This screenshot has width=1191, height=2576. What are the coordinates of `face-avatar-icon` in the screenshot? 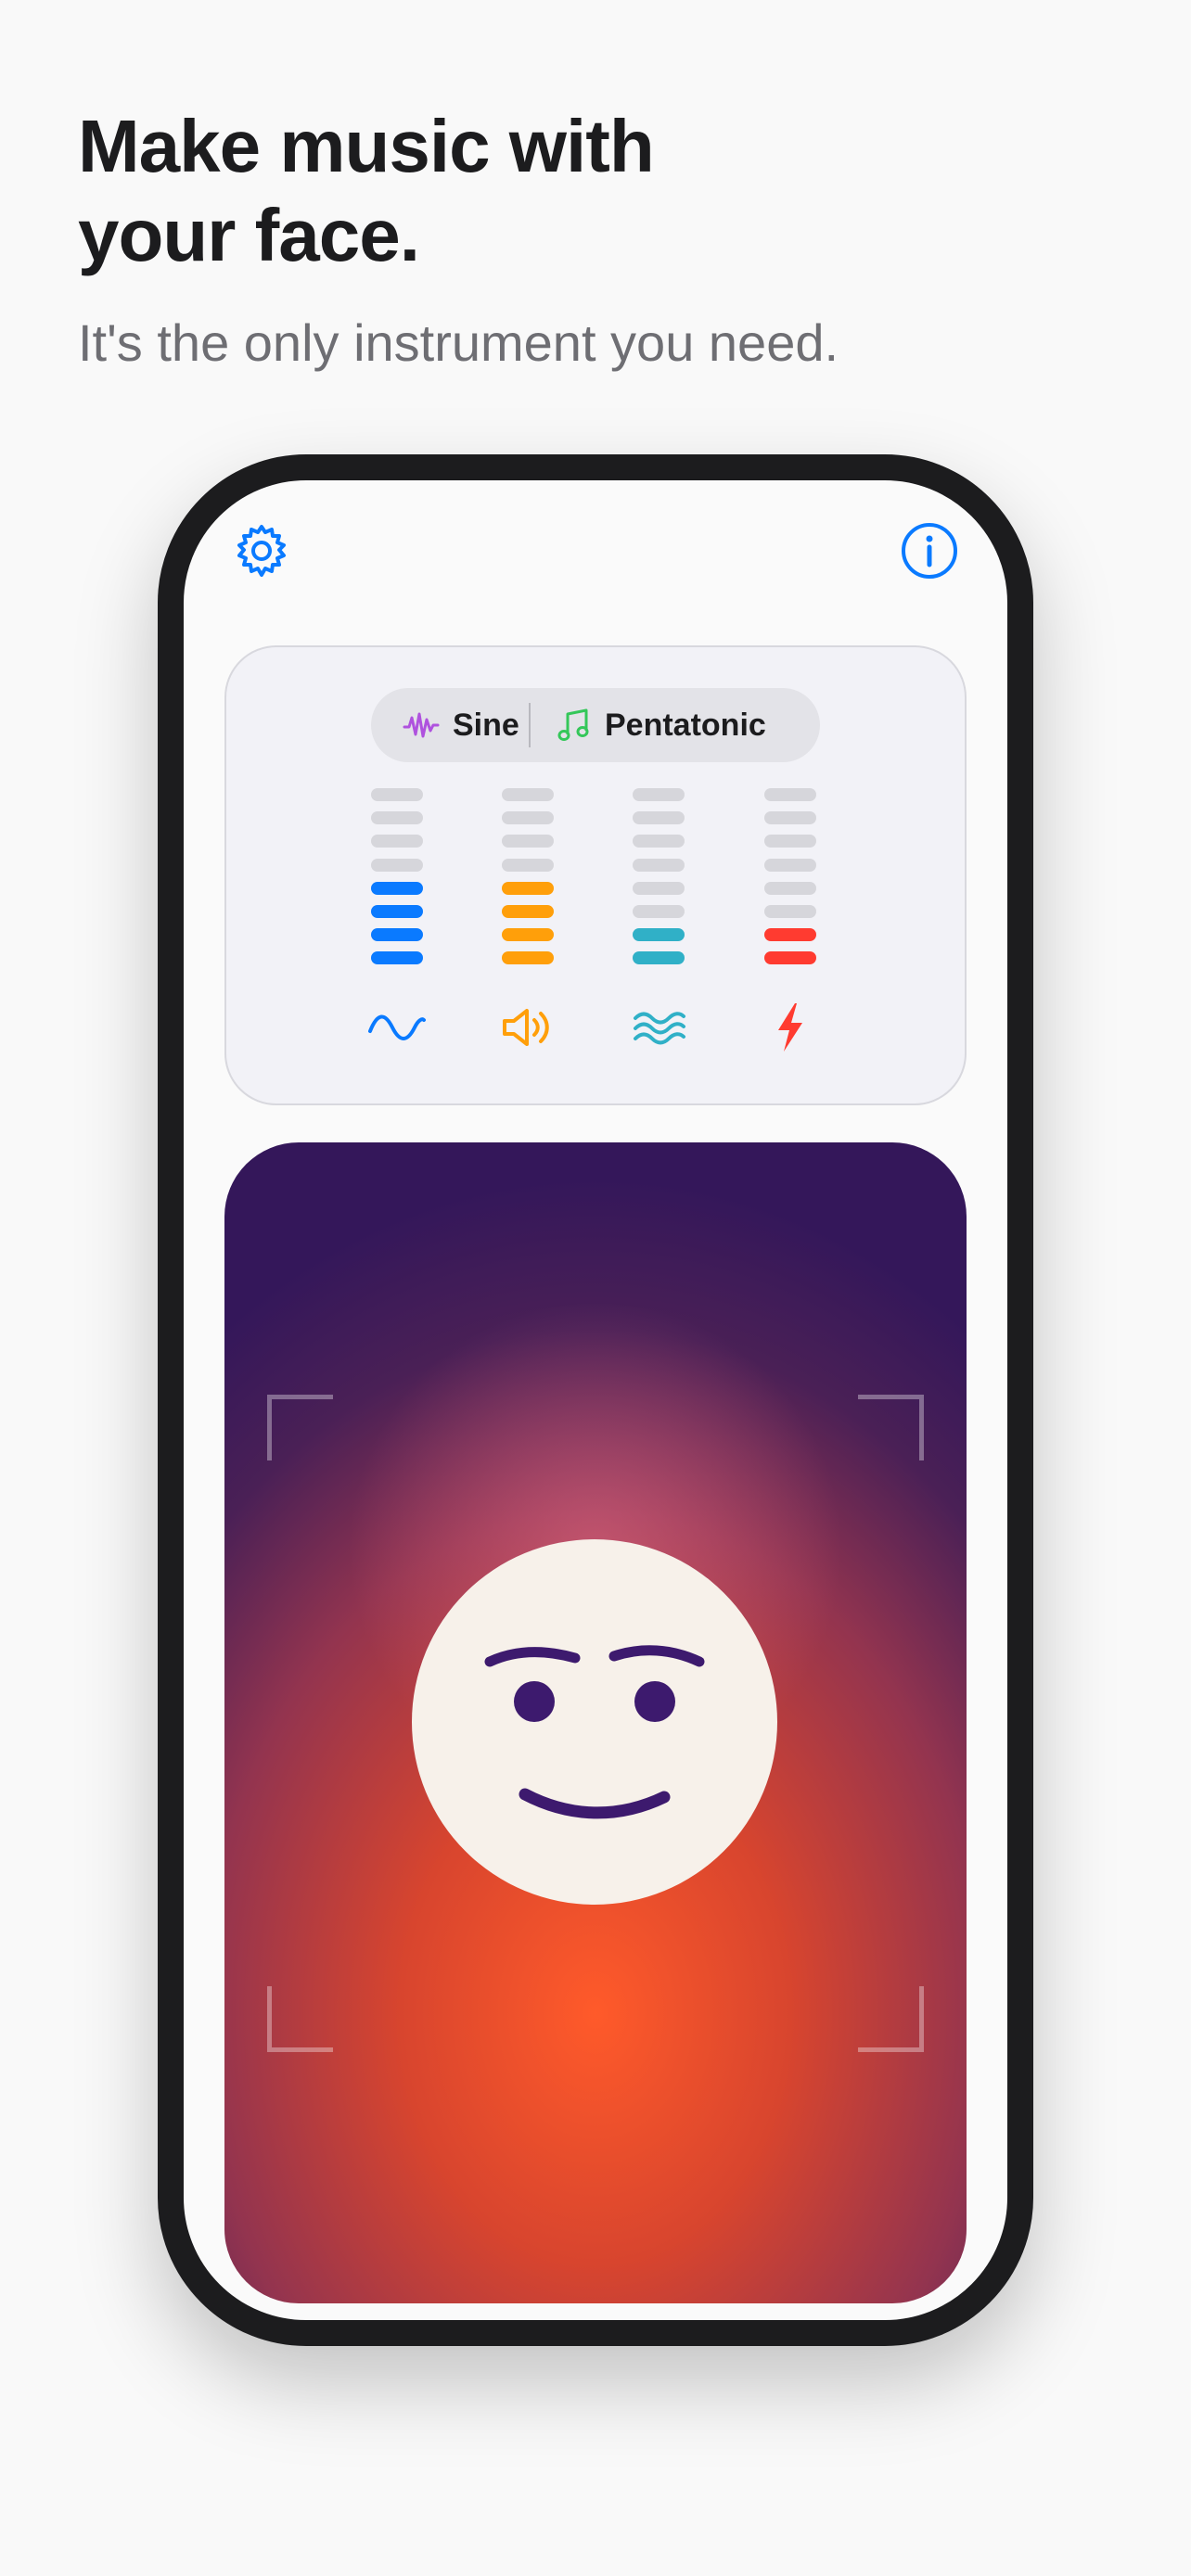 It's located at (594, 1722).